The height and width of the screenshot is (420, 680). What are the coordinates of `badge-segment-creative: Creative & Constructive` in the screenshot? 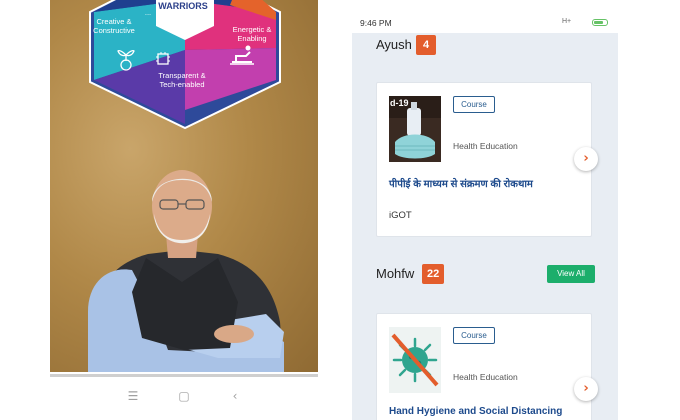 It's located at (114, 26).